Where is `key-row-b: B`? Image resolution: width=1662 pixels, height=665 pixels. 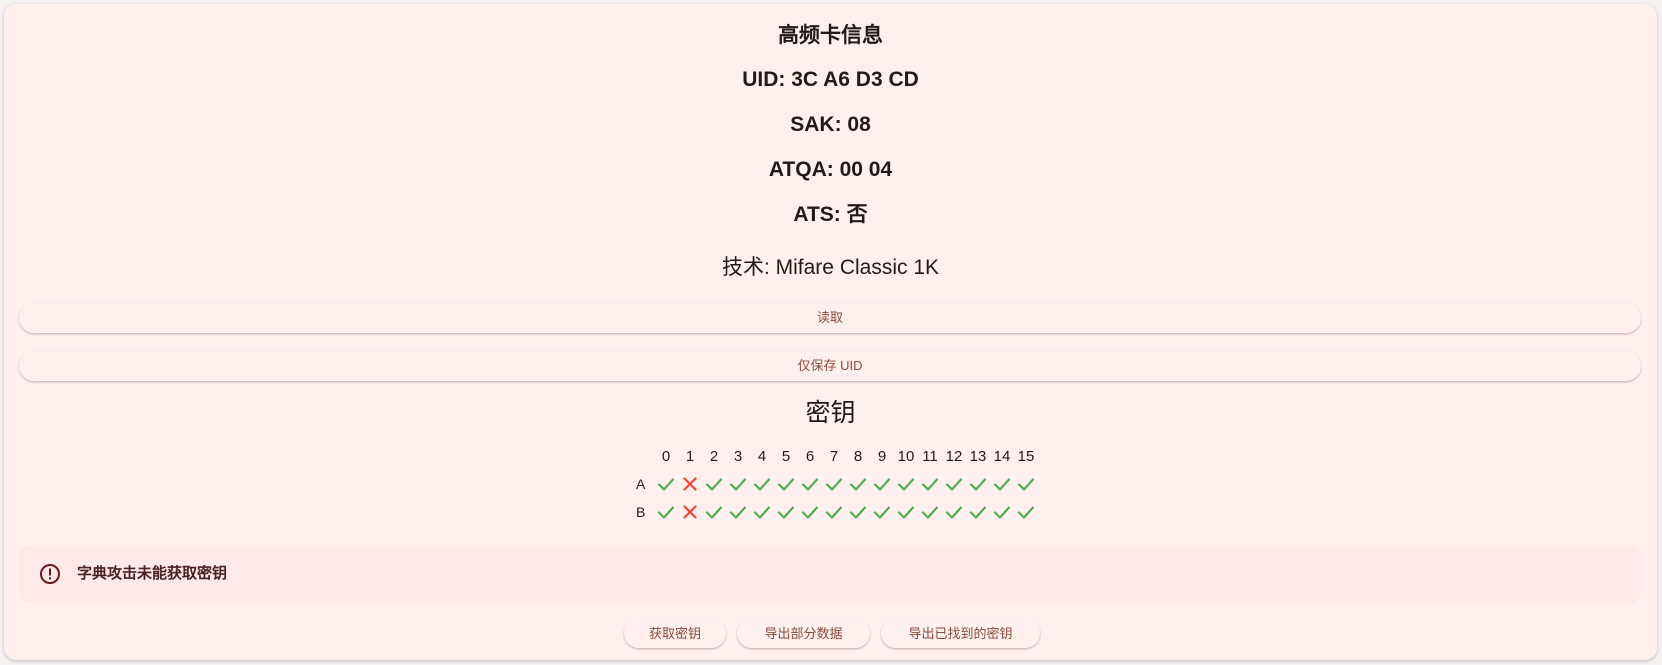
key-row-b: B is located at coordinates (837, 512).